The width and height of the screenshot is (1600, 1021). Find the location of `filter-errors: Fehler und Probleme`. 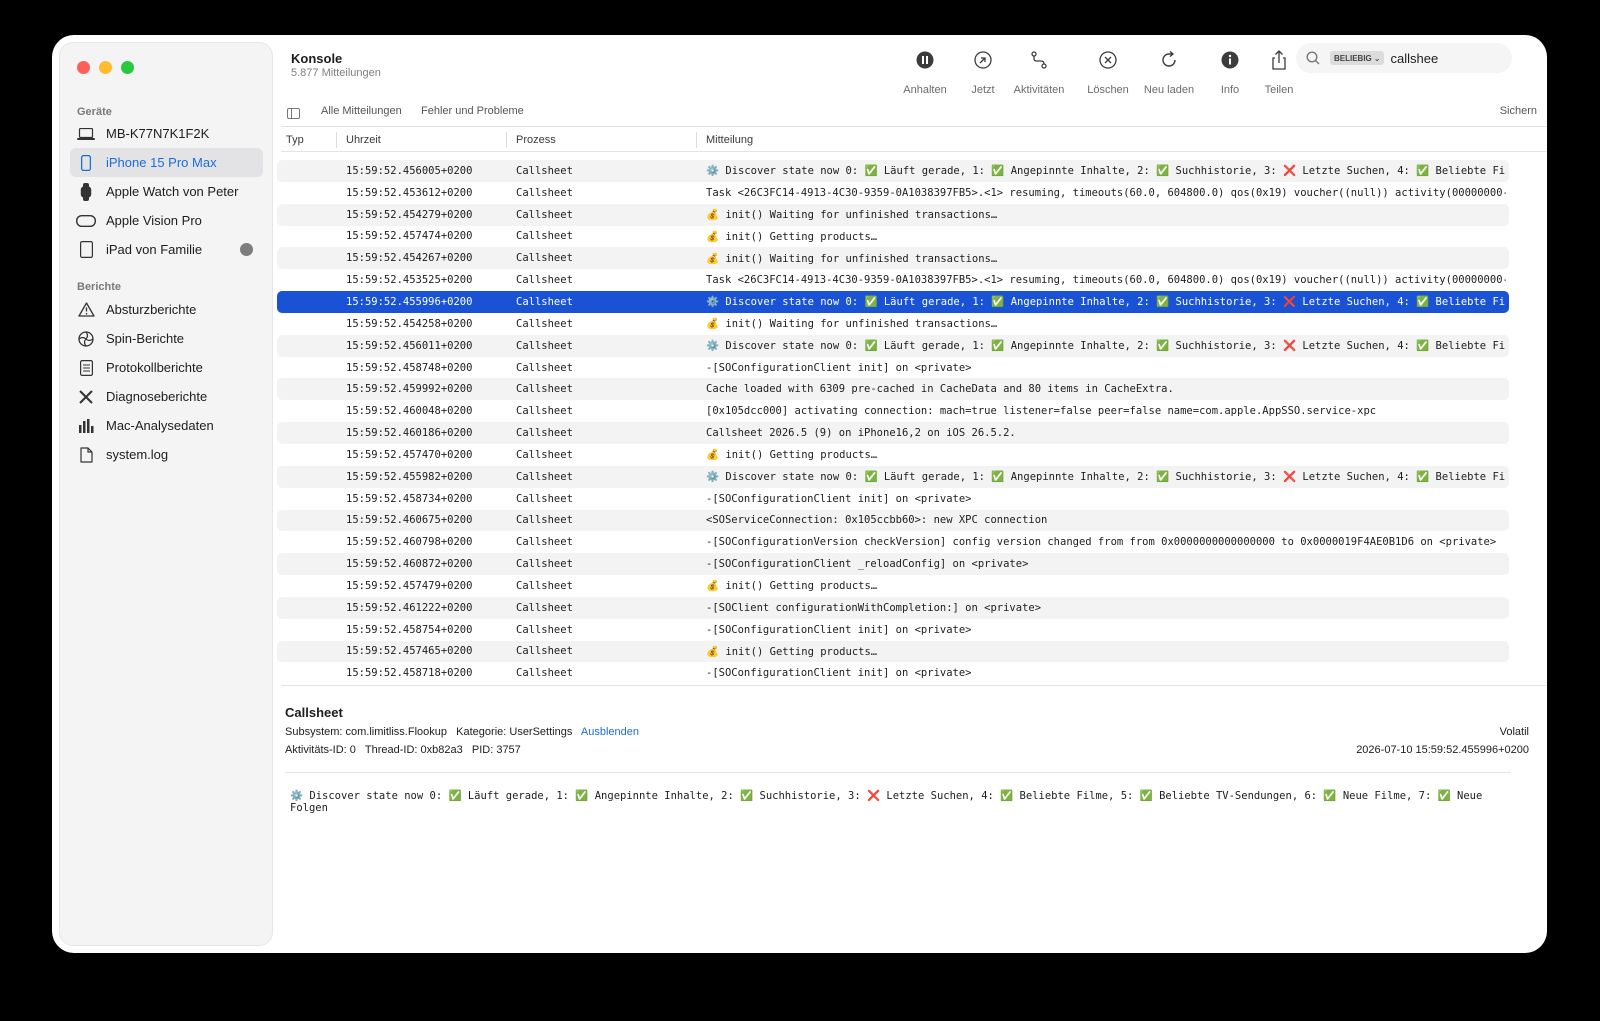

filter-errors: Fehler und Probleme is located at coordinates (472, 111).